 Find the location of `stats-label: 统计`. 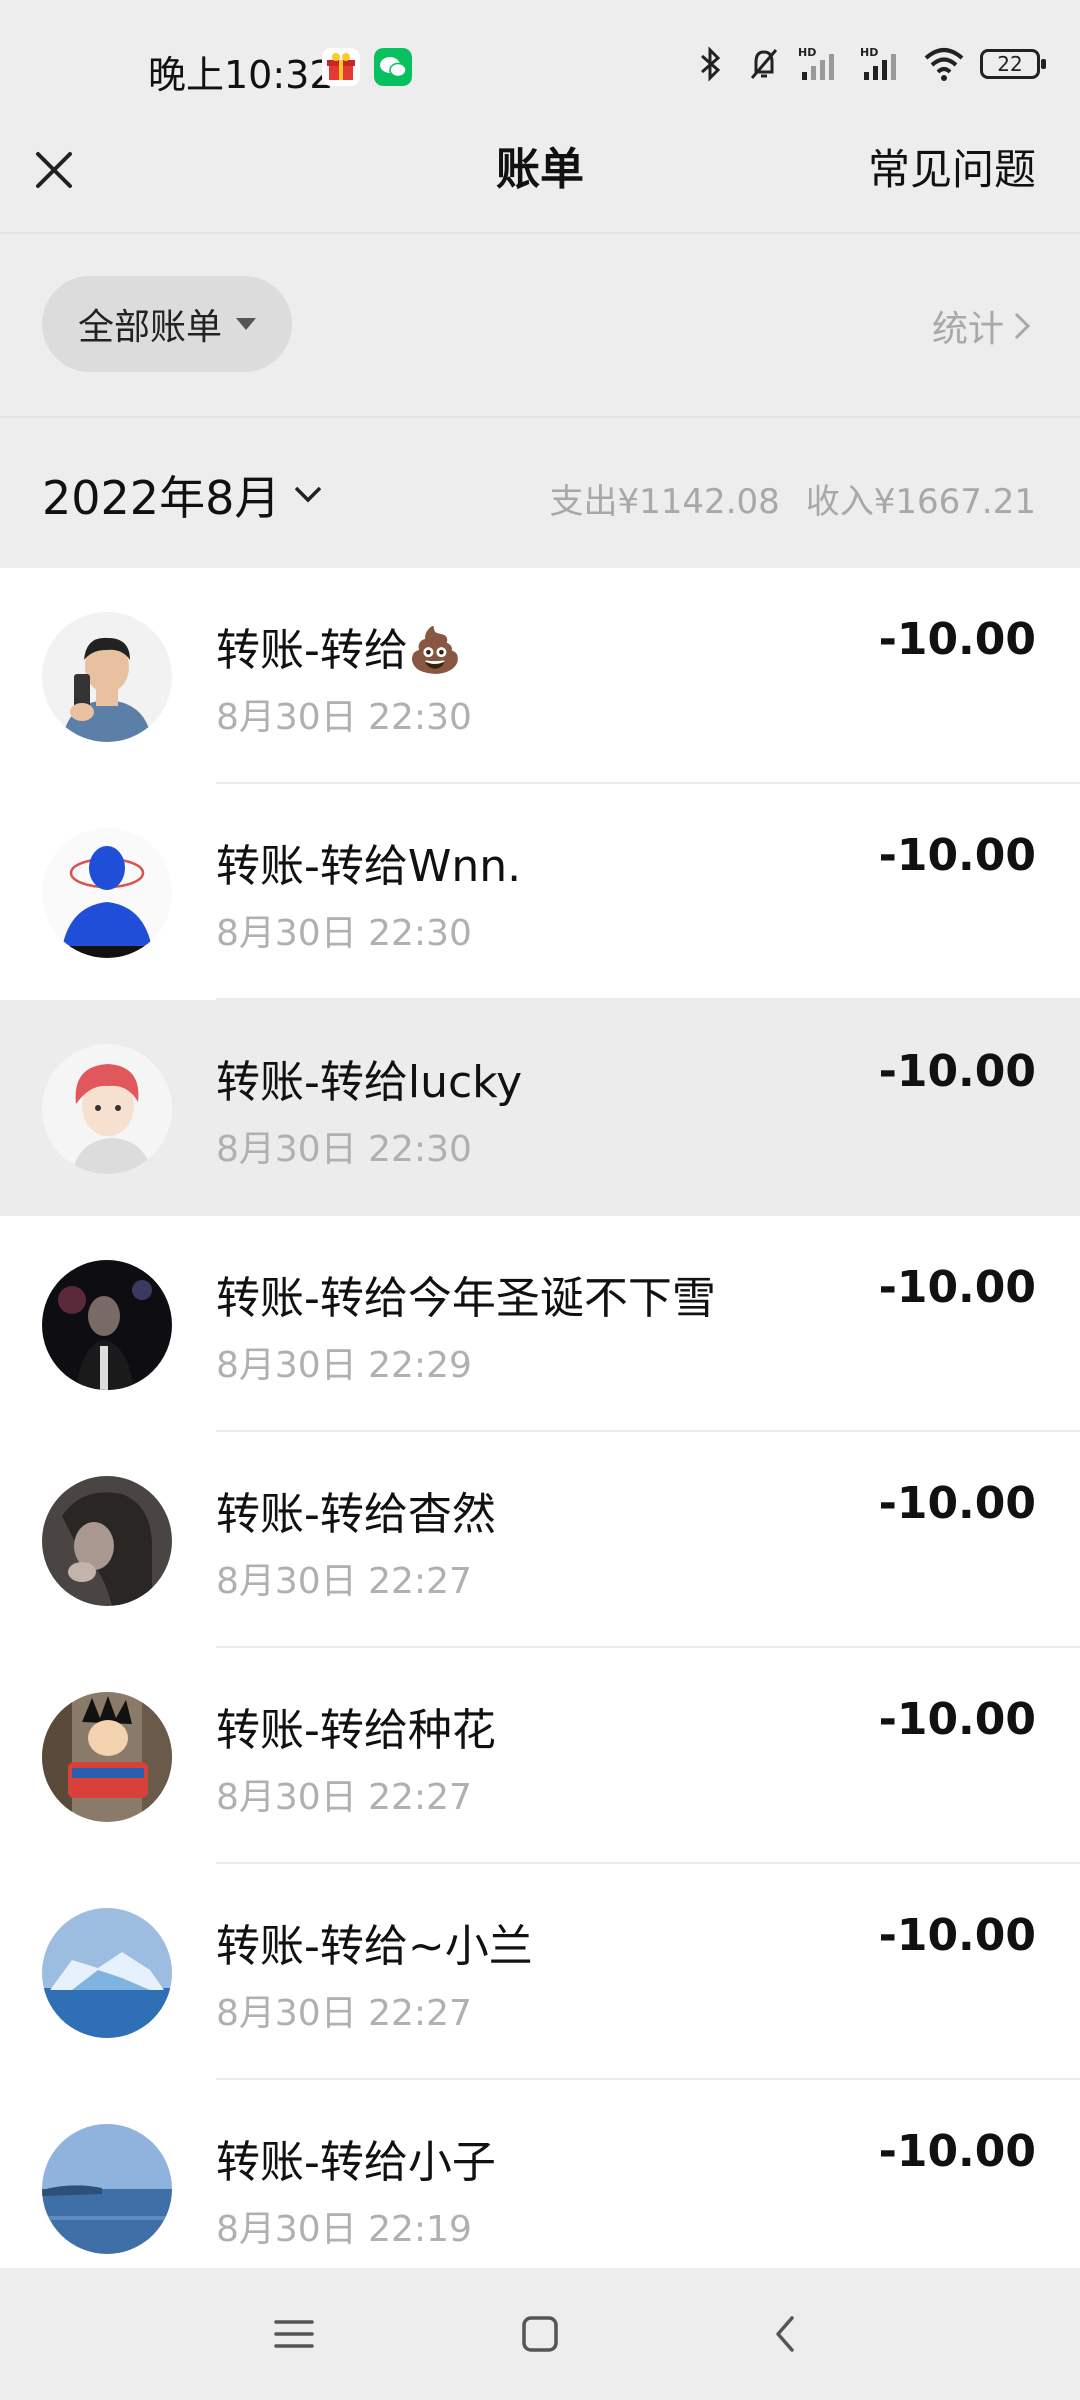

stats-label: 统计 is located at coordinates (967, 329).